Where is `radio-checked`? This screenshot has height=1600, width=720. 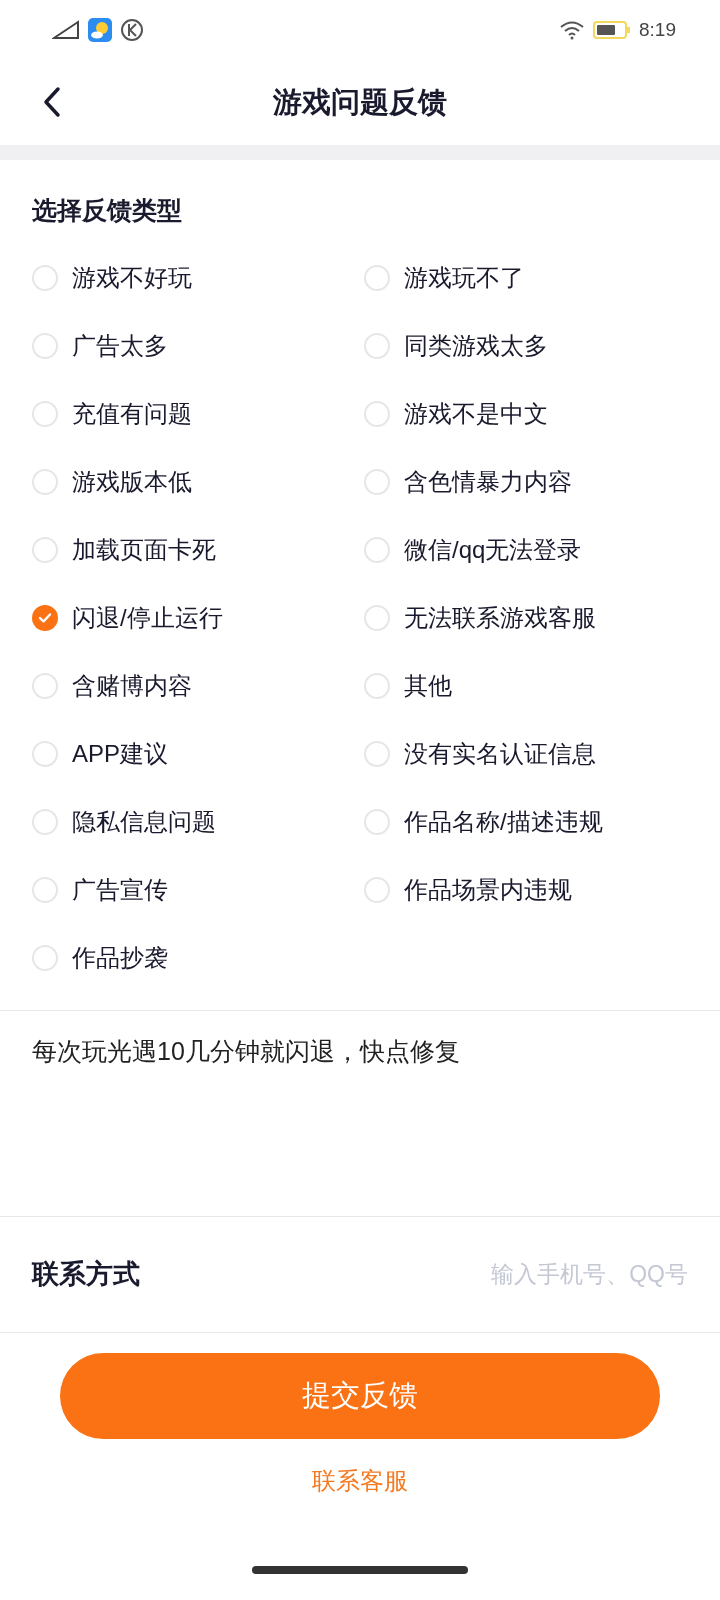
radio-checked is located at coordinates (45, 617).